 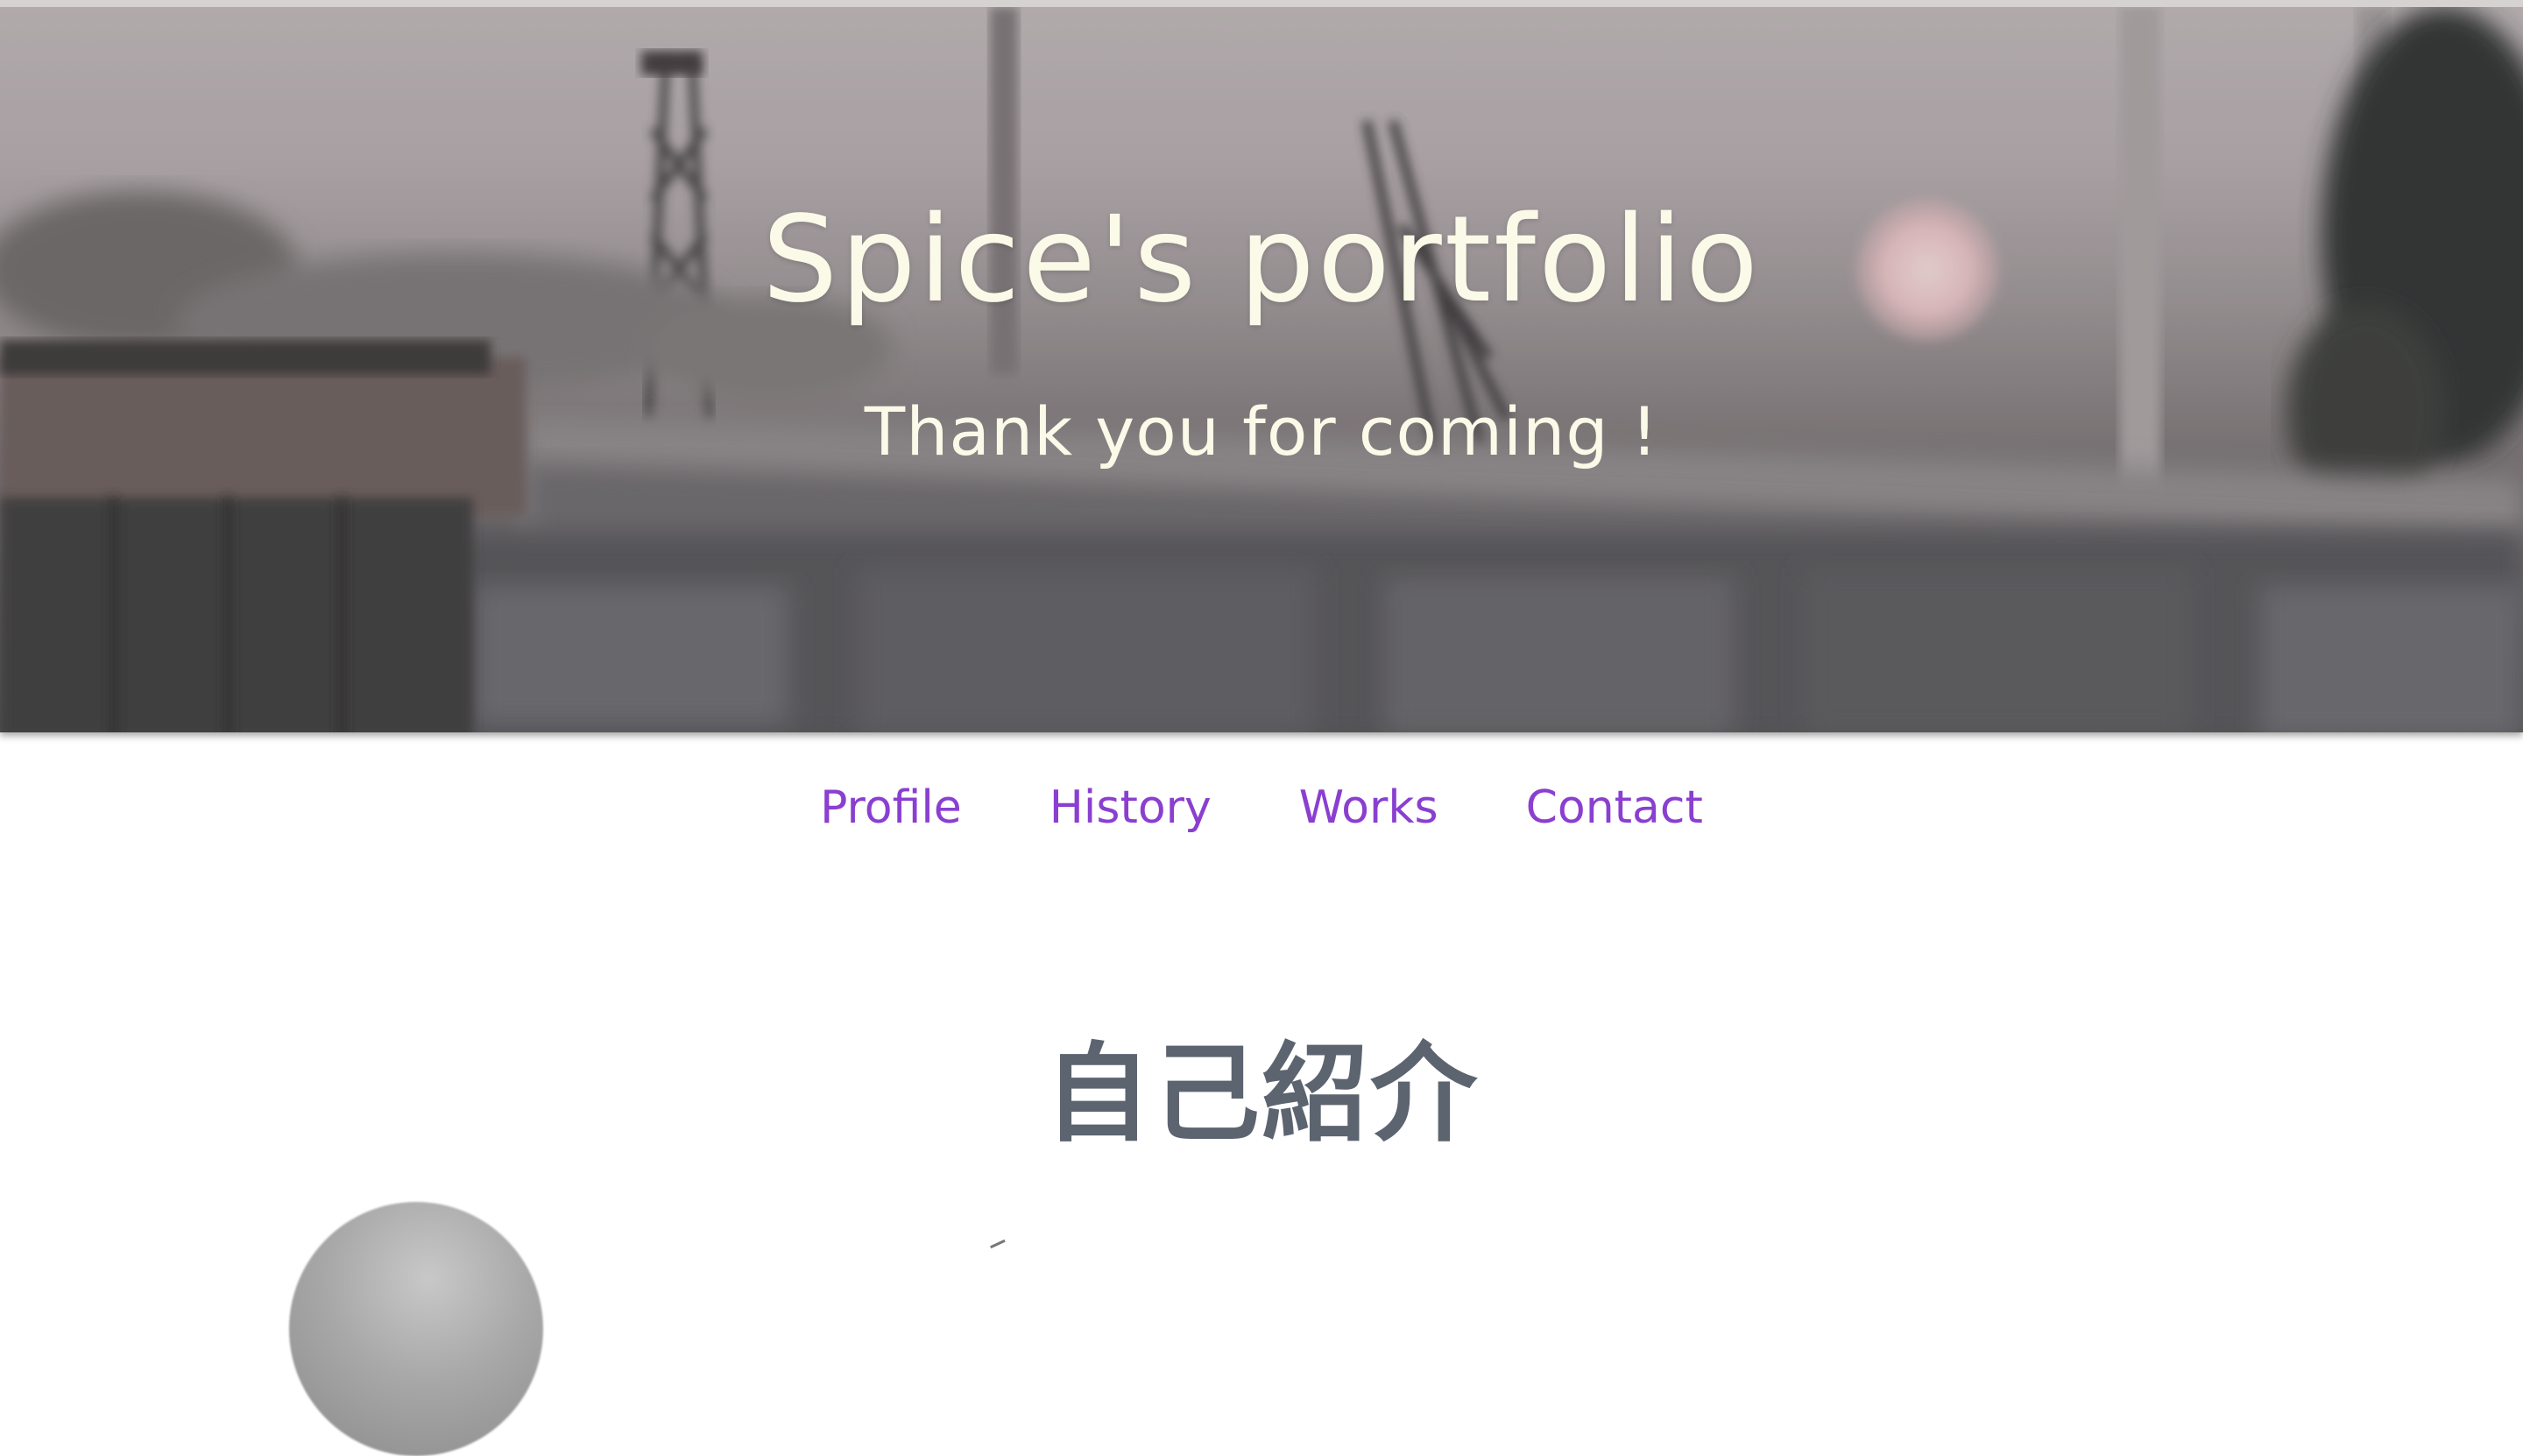 I want to click on nav-link-history: History, so click(x=1130, y=807).